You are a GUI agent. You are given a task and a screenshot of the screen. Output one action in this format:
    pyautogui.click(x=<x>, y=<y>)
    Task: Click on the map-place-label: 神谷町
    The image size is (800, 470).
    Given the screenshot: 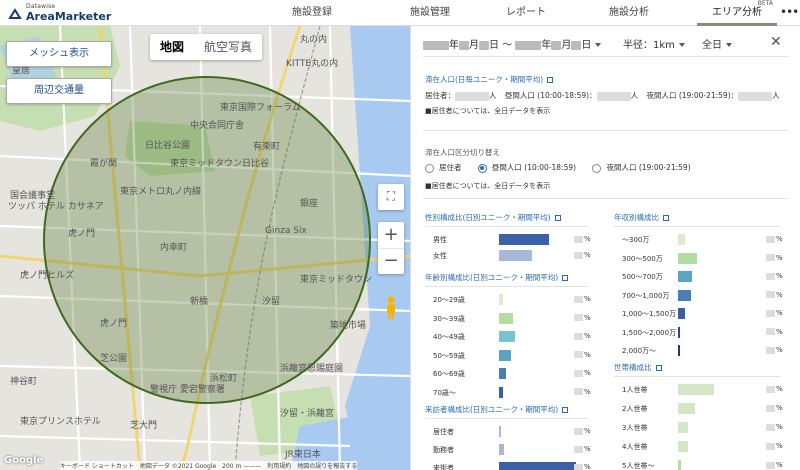 What is the action you would take?
    pyautogui.click(x=24, y=382)
    